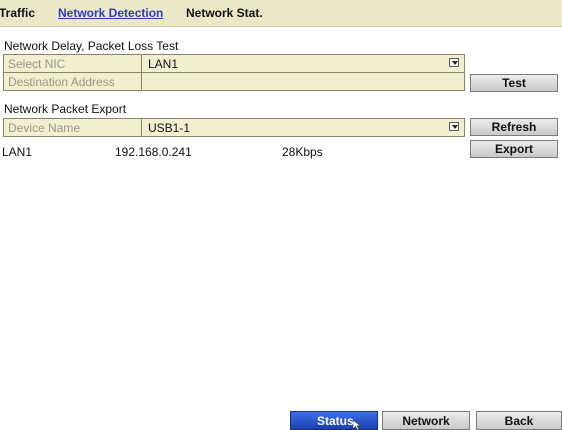  What do you see at coordinates (514, 127) in the screenshot?
I see `refresh-button: Refresh` at bounding box center [514, 127].